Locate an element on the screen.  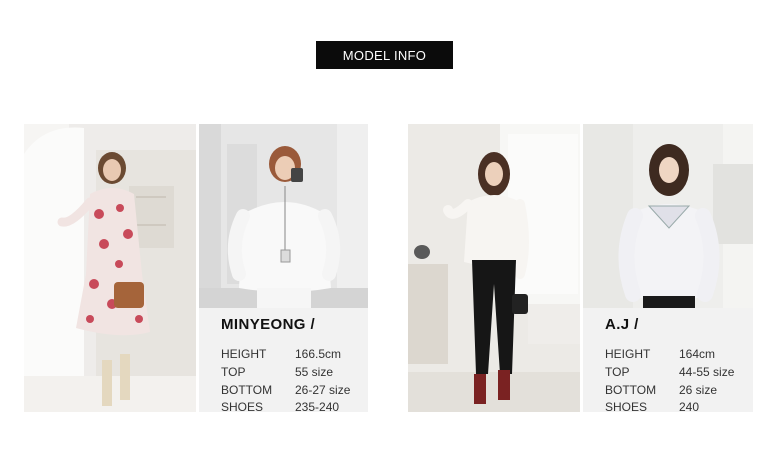
spec-row-top: TOP 55 size is located at coordinates (277, 372).